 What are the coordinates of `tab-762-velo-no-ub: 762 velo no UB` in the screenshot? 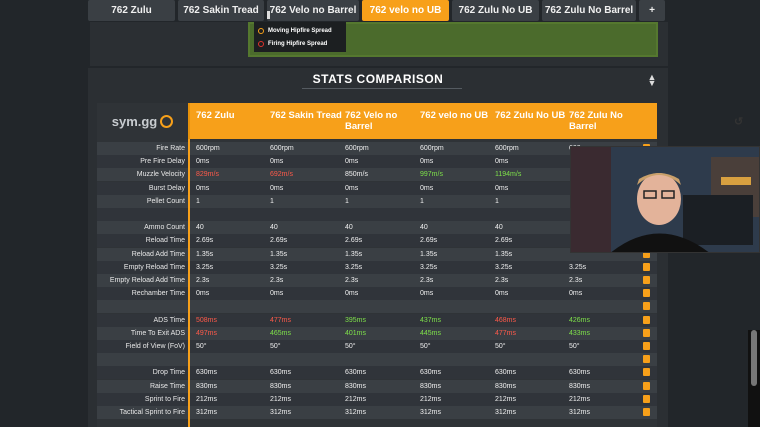 It's located at (405, 10).